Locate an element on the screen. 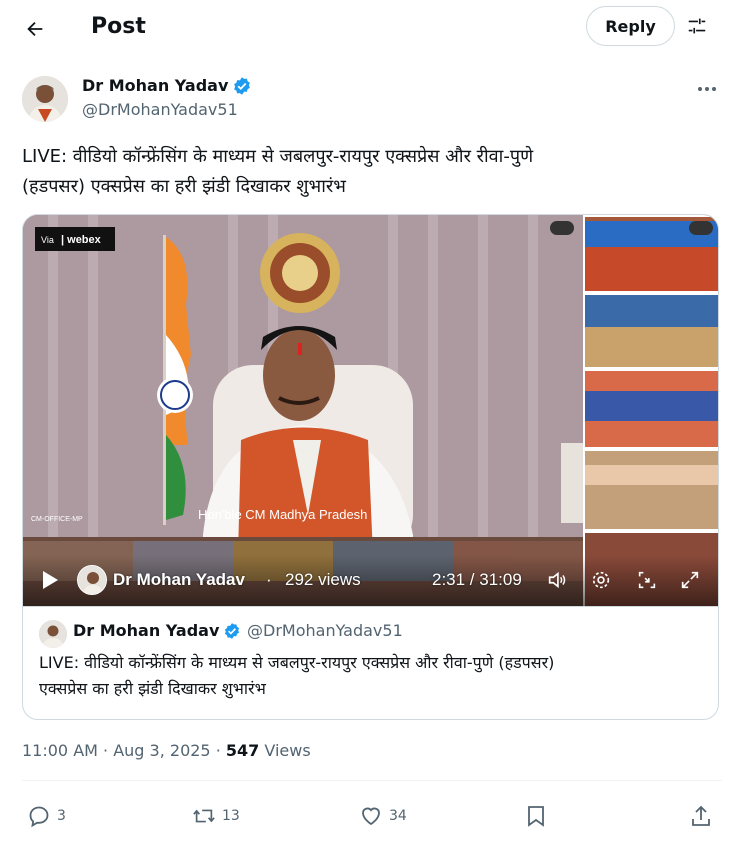 The width and height of the screenshot is (750, 855). avatar is located at coordinates (45, 99).